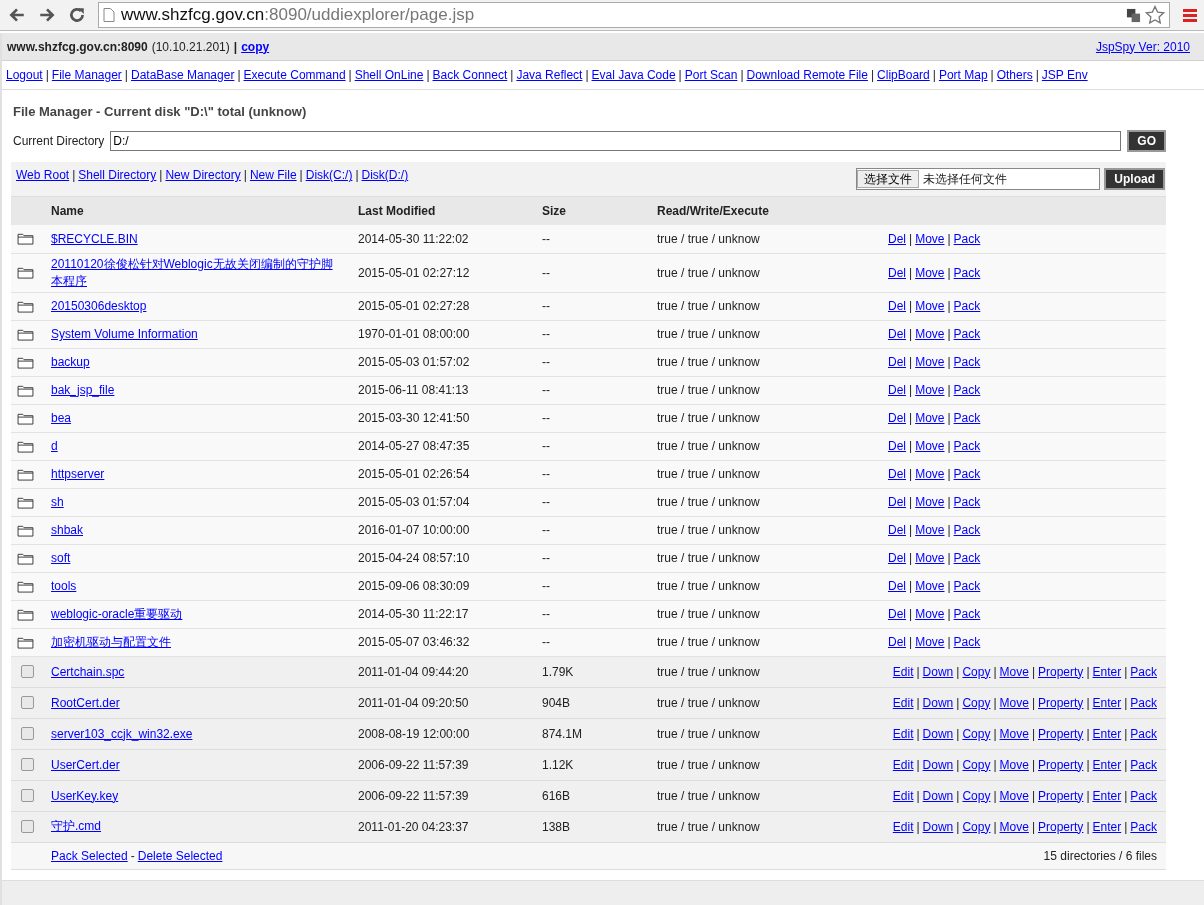 The width and height of the screenshot is (1204, 905). Describe the element at coordinates (122, 733) in the screenshot. I see `file-name-link: server103_ccjk_win32.exe` at that location.